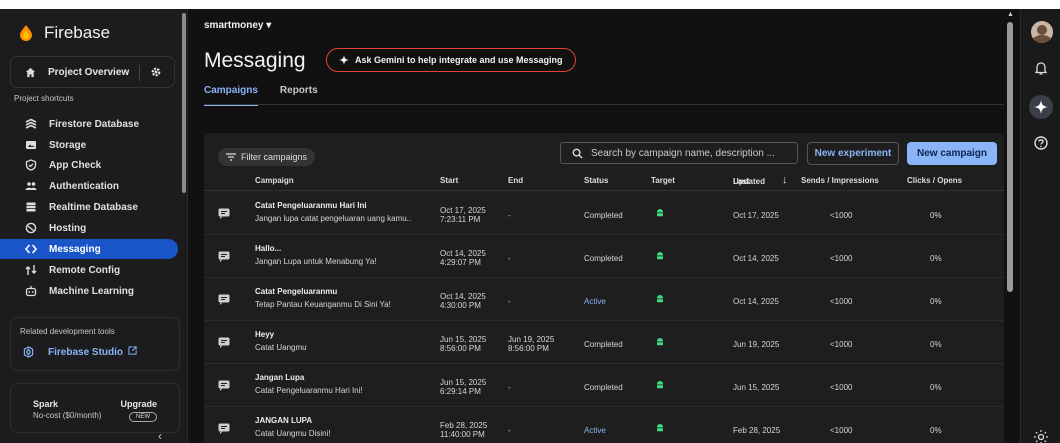 This screenshot has height=443, width=1060. I want to click on start-time: 11:40:00 PM, so click(462, 434).